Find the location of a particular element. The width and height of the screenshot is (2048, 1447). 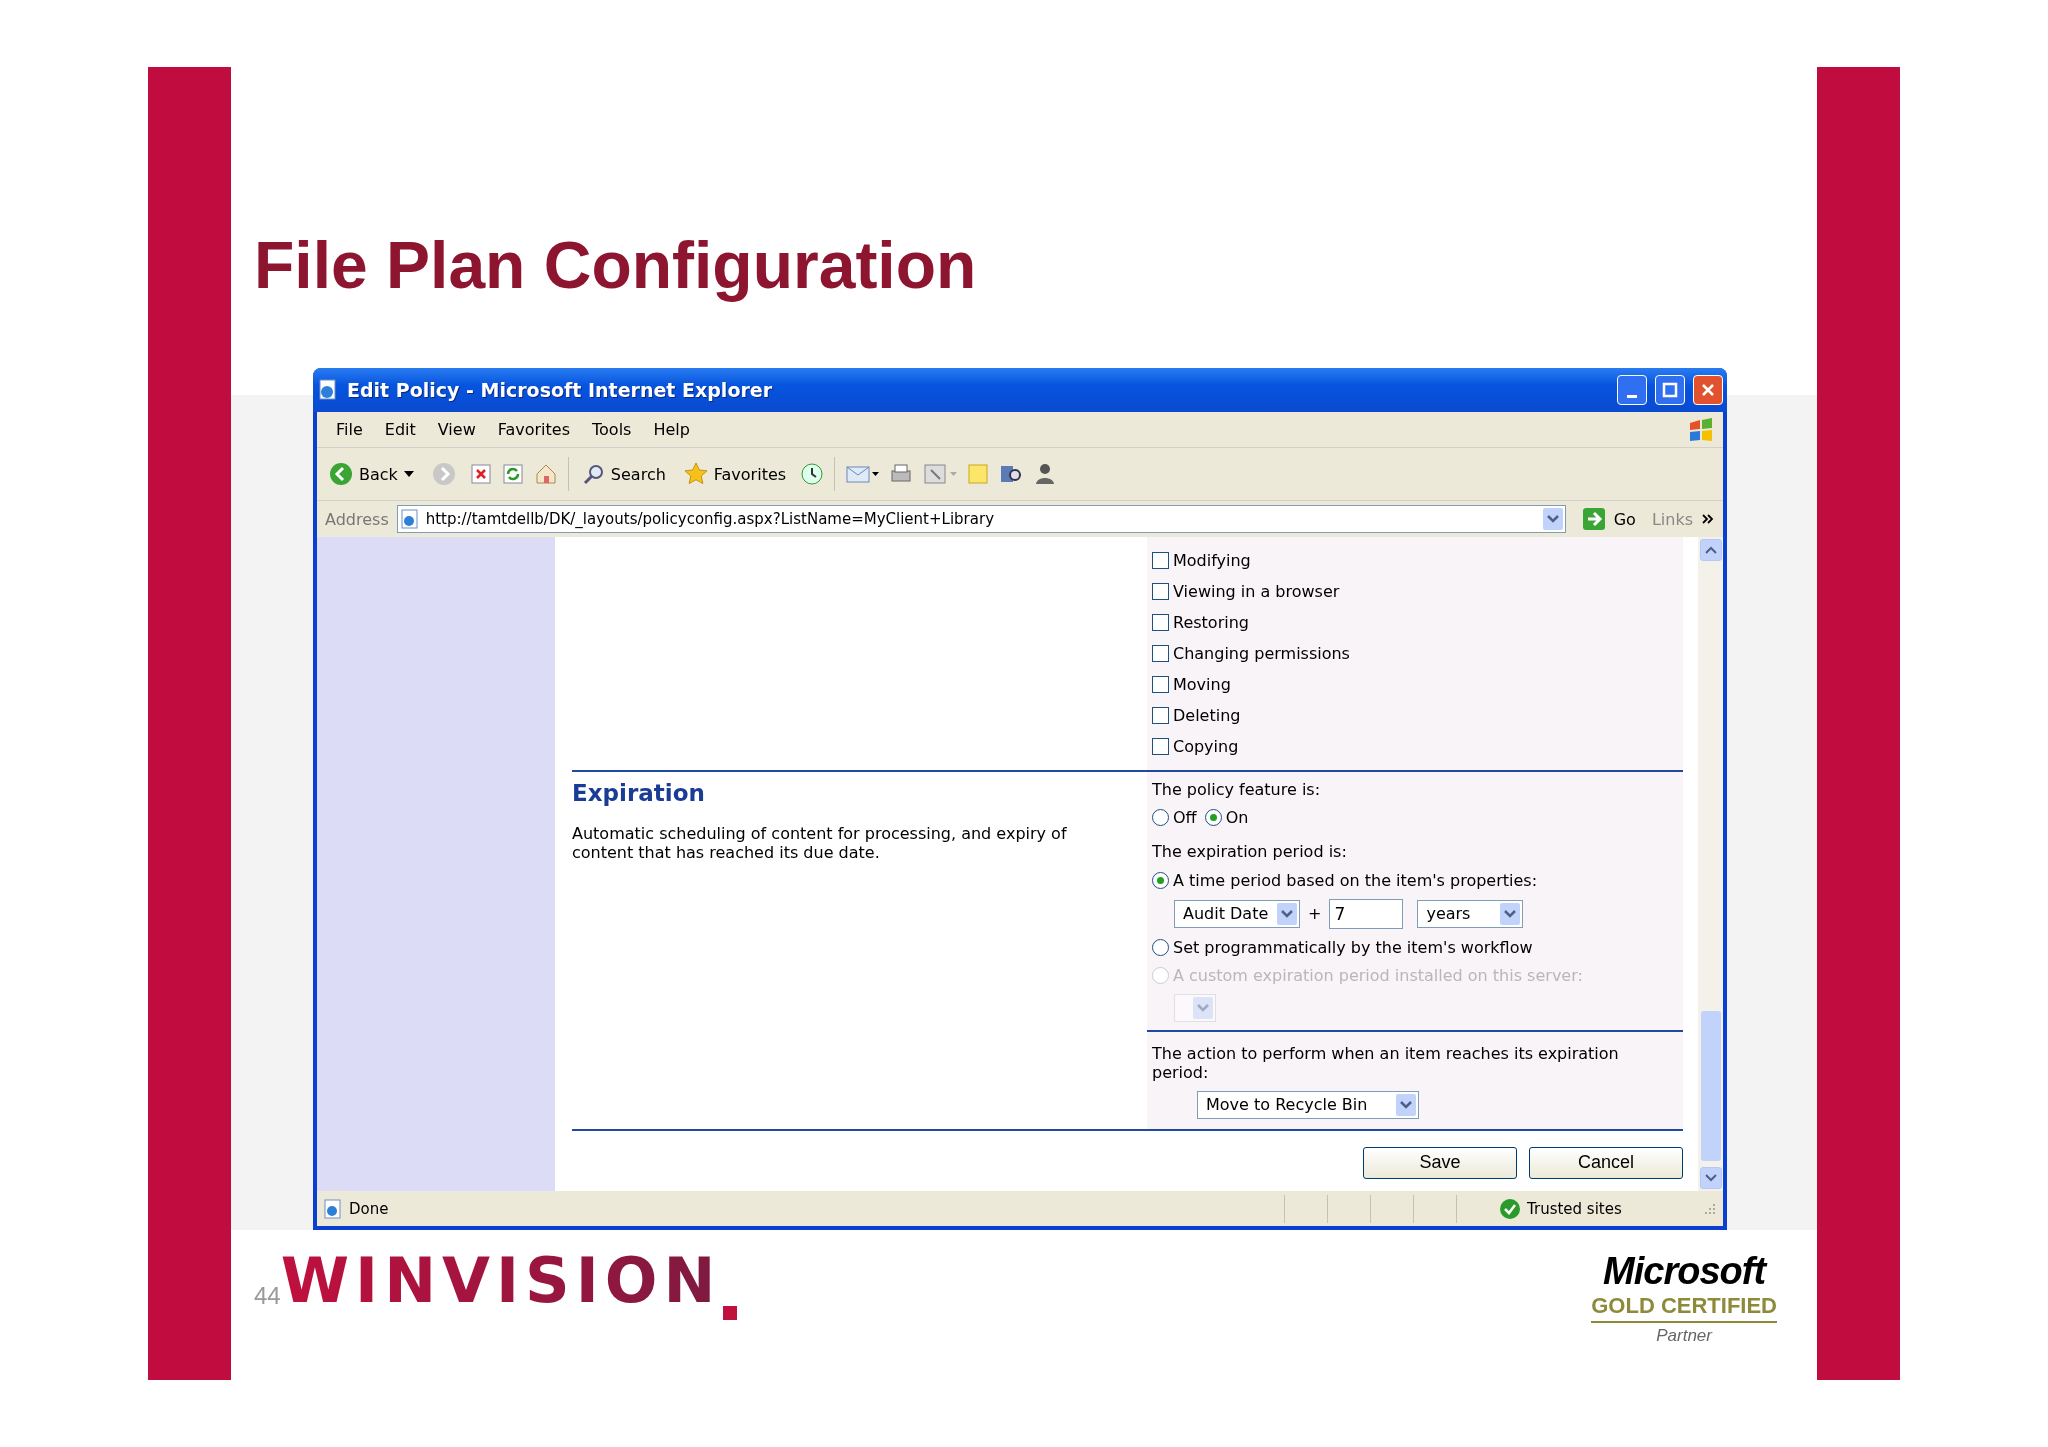

checkbox-label: Deleting is located at coordinates (1207, 715).